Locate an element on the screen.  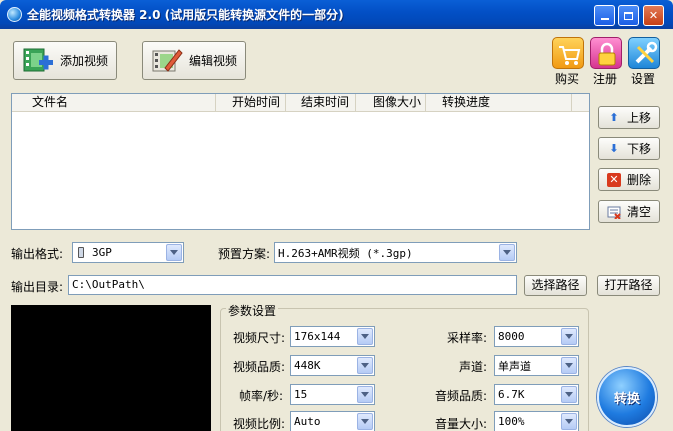
buy-button is located at coordinates (568, 53).